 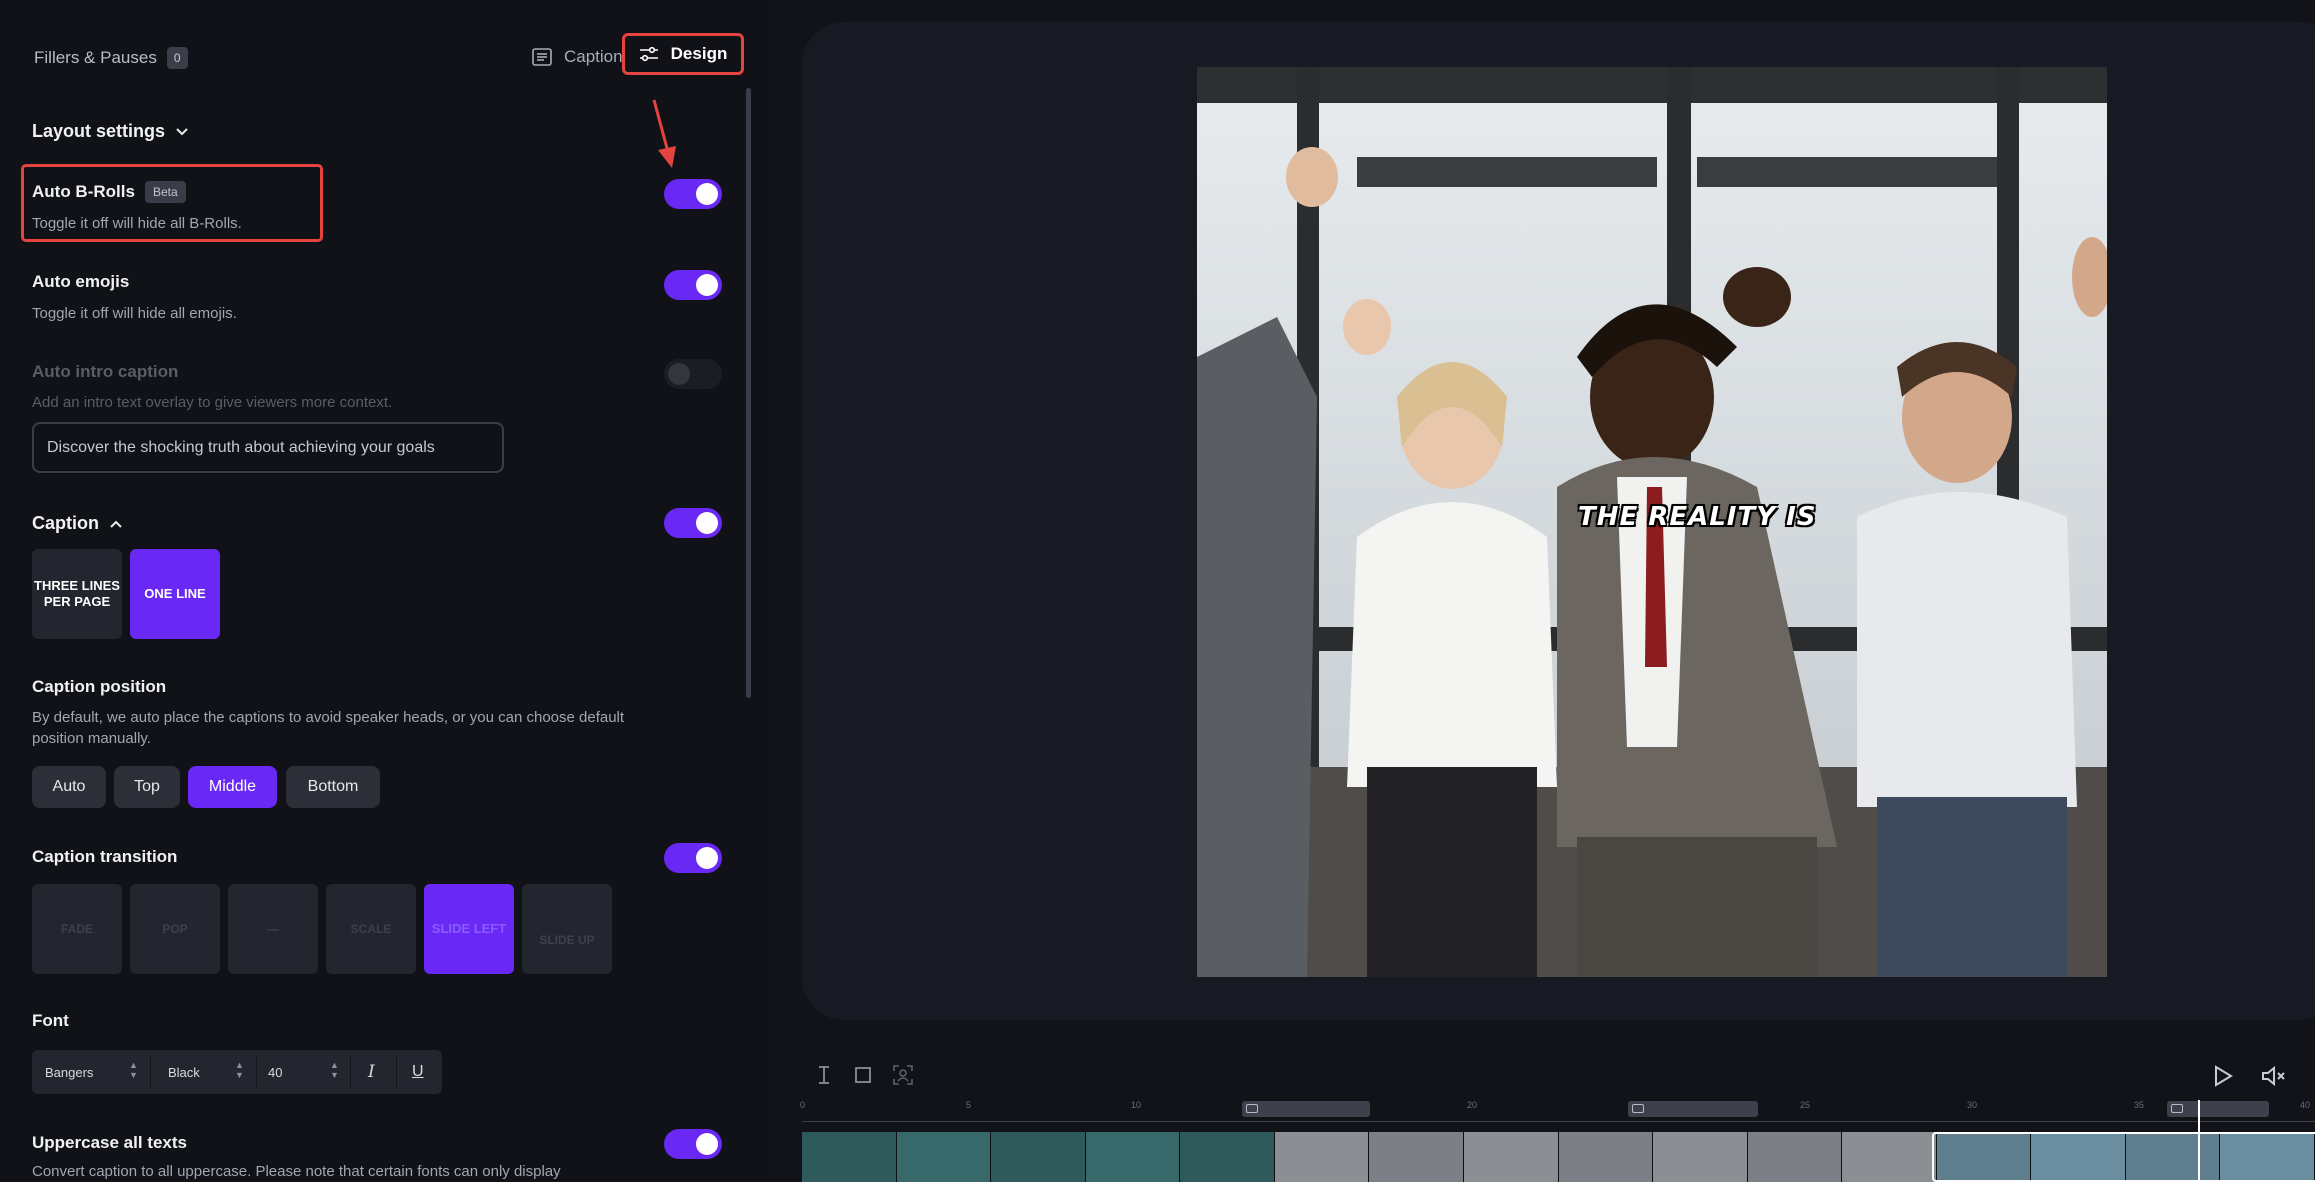 What do you see at coordinates (81, 281) in the screenshot?
I see `auto-emojis-title: Auto emojis` at bounding box center [81, 281].